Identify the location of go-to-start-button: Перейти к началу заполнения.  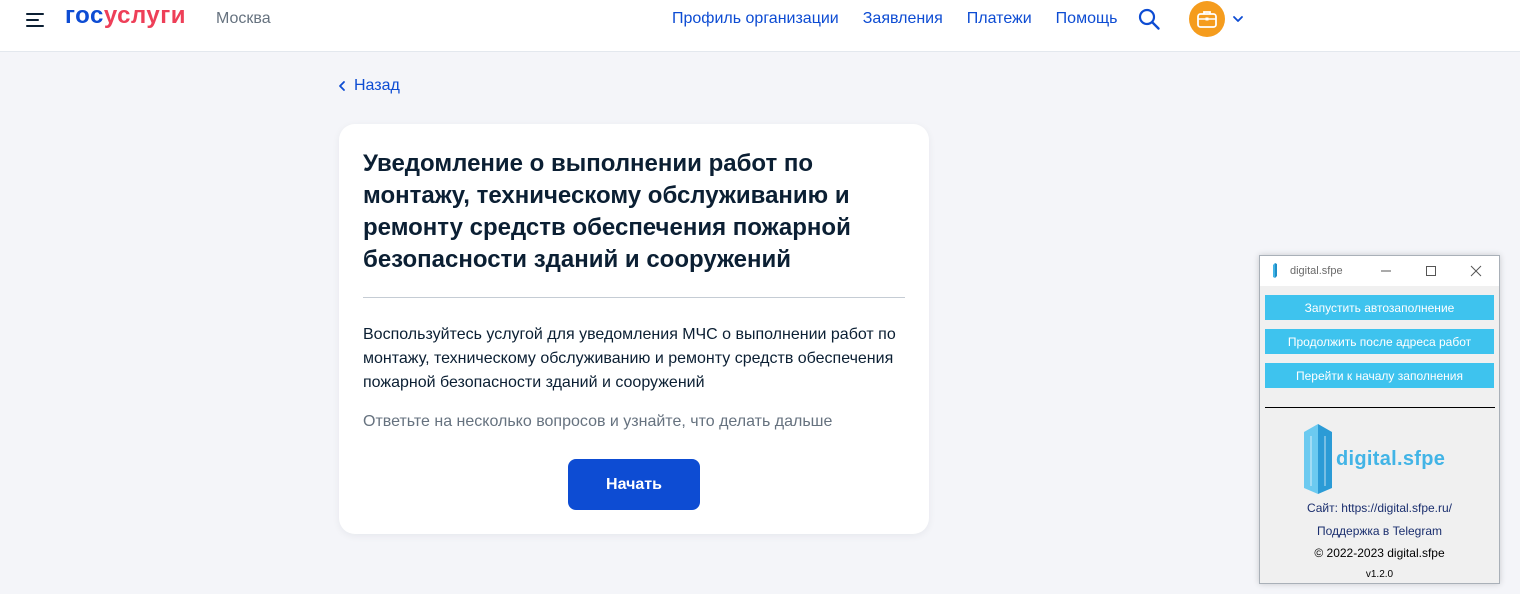
(1379, 375).